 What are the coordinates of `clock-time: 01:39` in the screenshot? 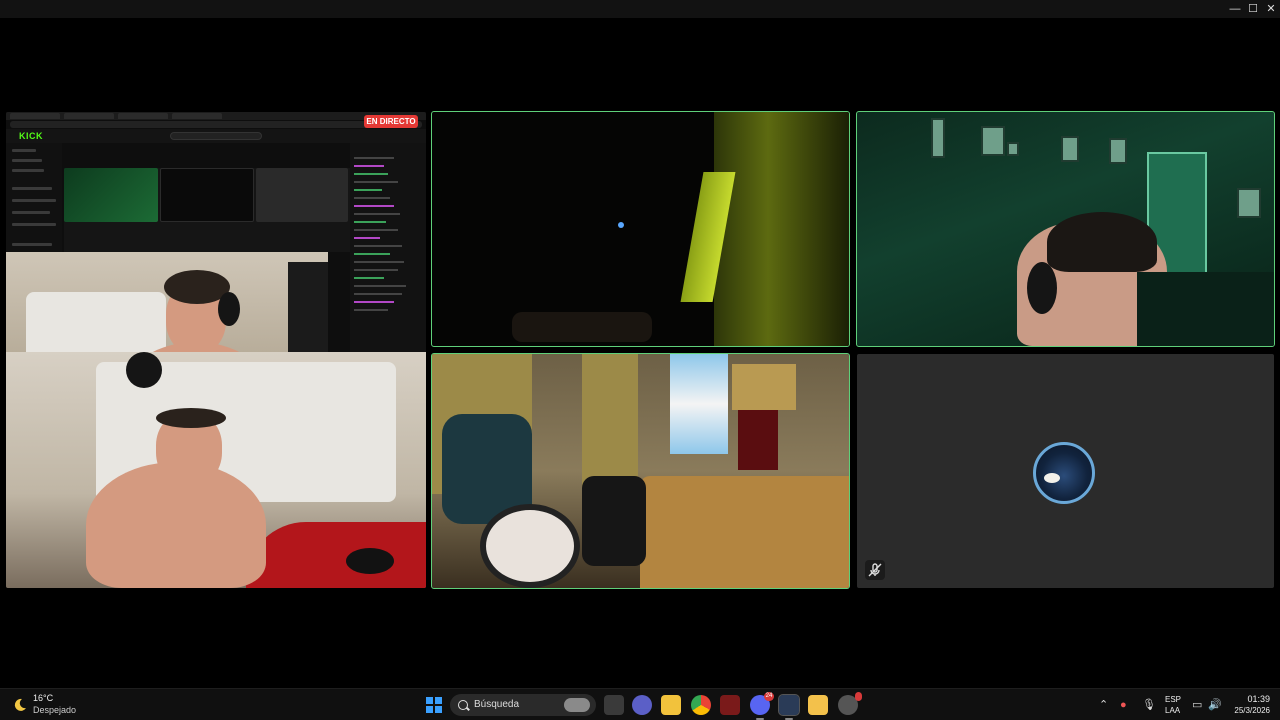 It's located at (1250, 699).